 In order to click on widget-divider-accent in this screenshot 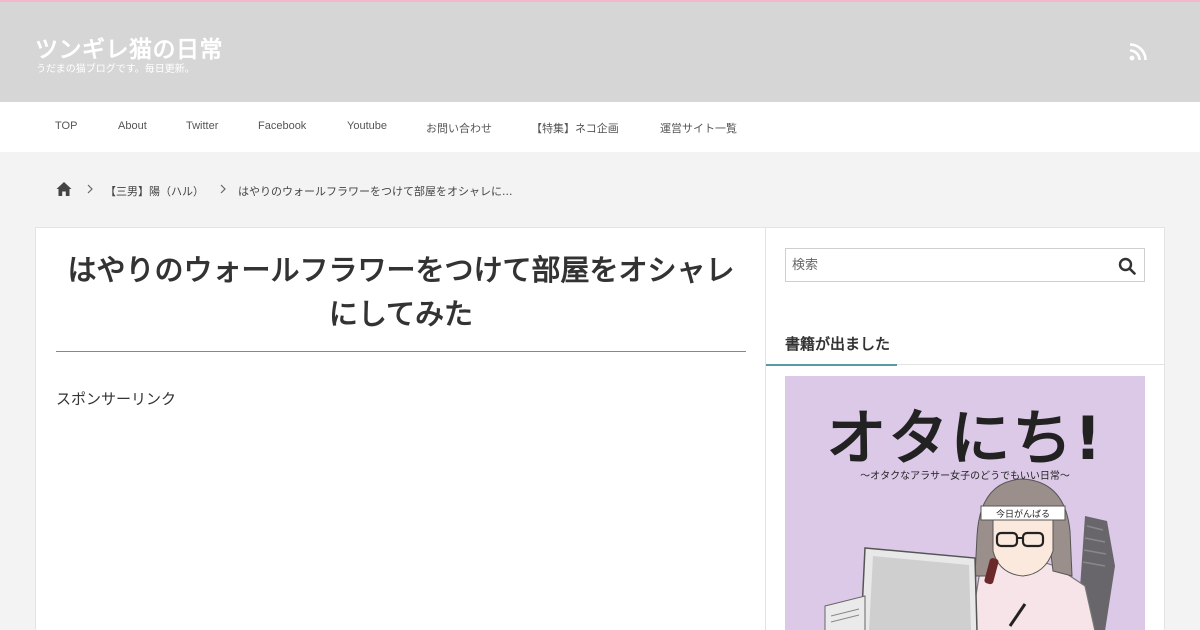, I will do `click(831, 365)`.